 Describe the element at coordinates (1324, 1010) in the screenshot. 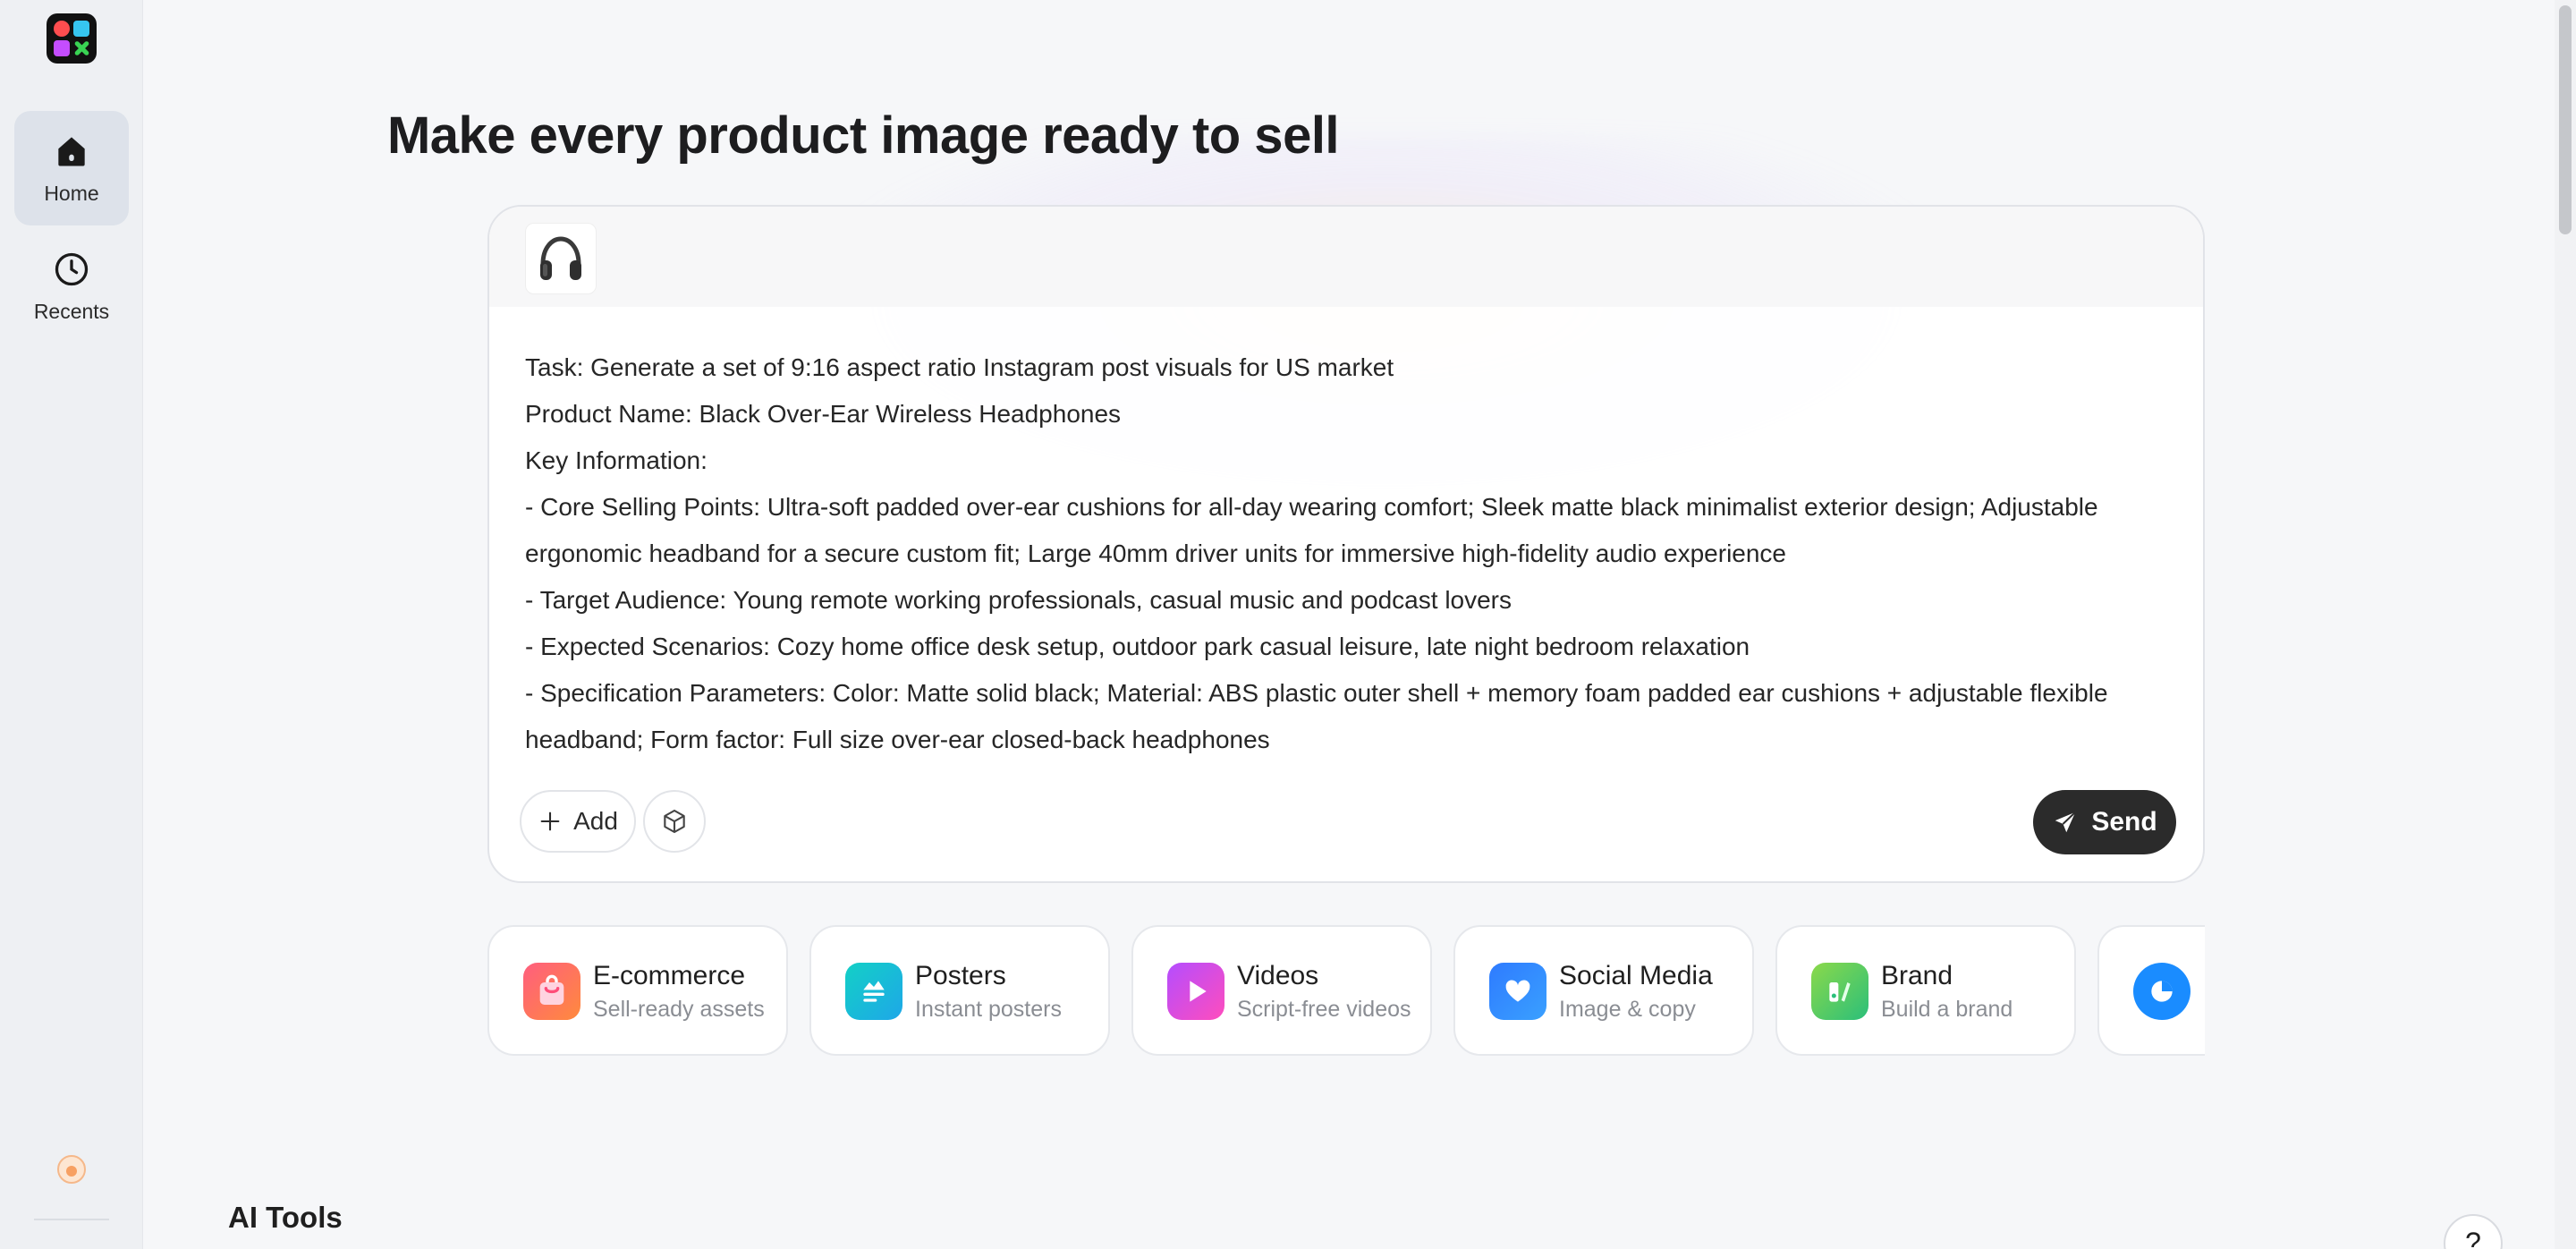

I see `card-subtitle: Script-free videos` at that location.